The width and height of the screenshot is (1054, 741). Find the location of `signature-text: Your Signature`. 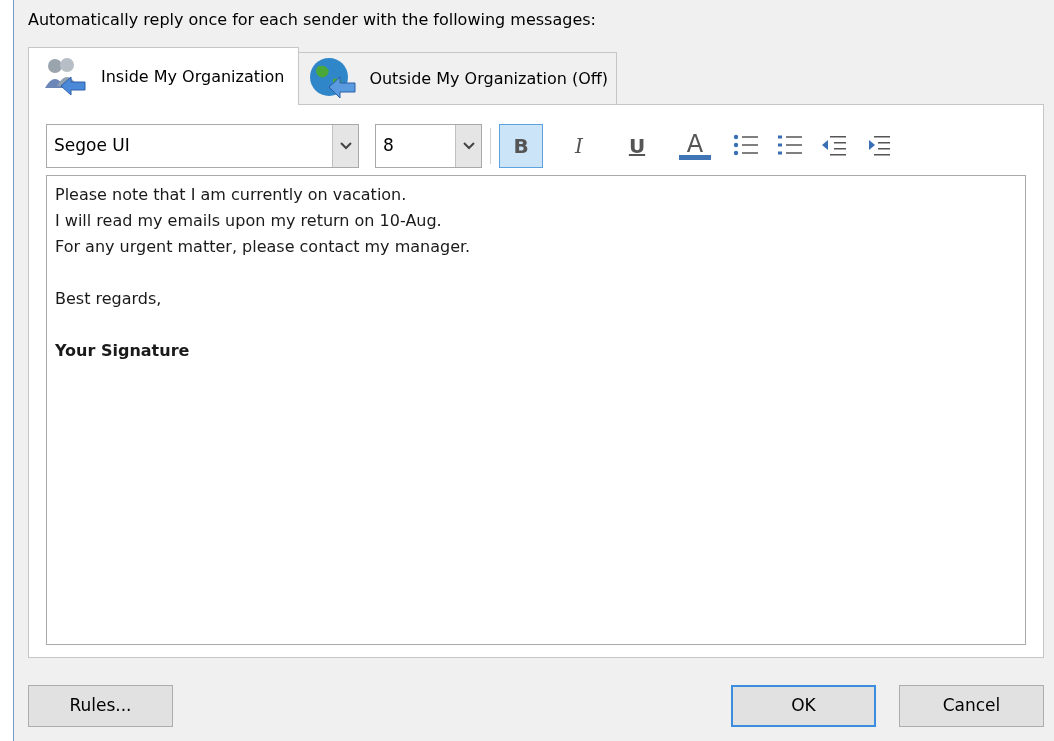

signature-text: Your Signature is located at coordinates (122, 351).